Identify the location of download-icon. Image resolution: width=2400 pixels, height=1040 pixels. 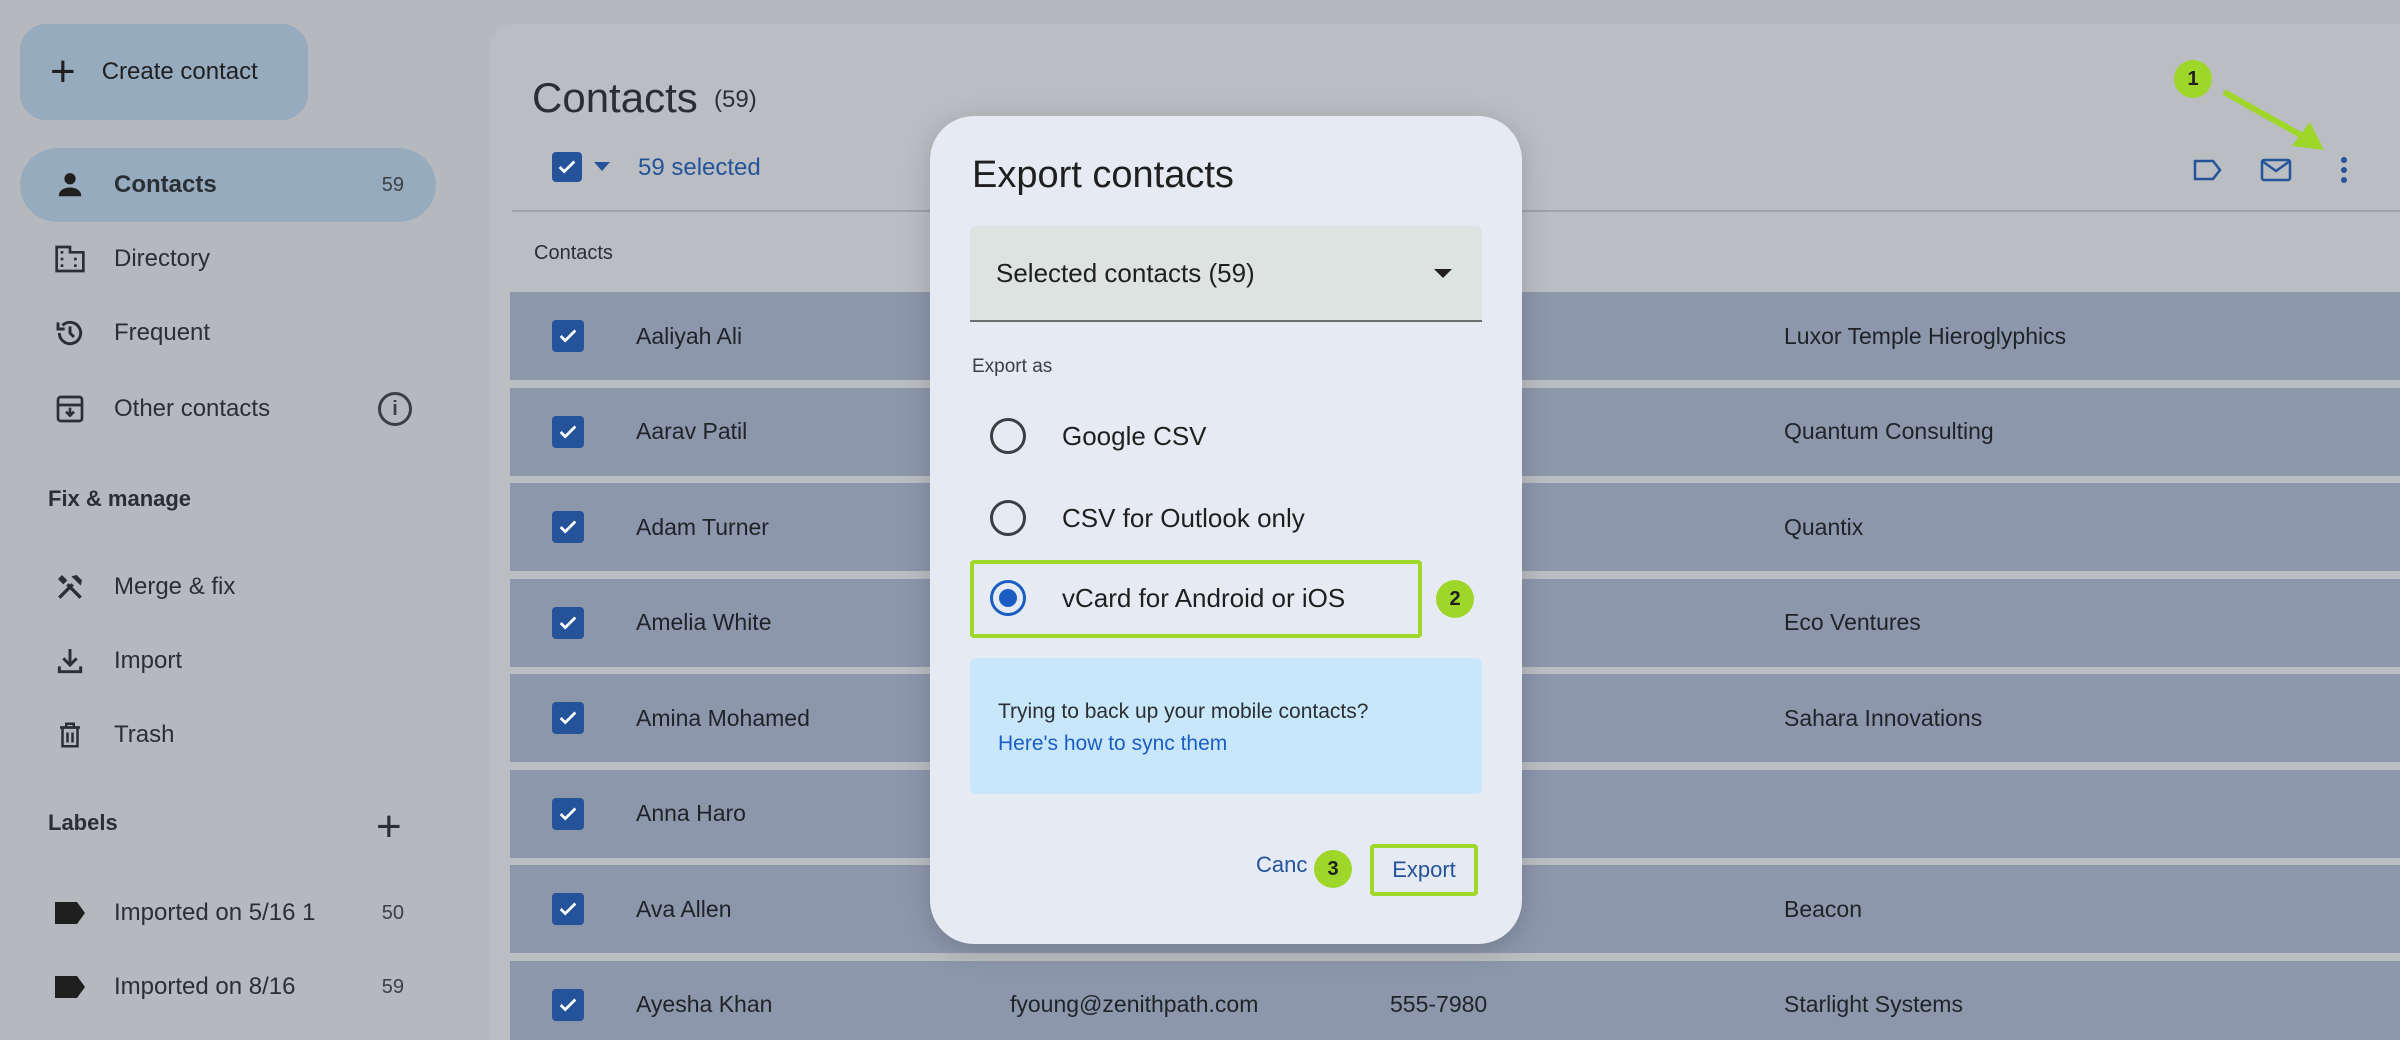
(70, 661).